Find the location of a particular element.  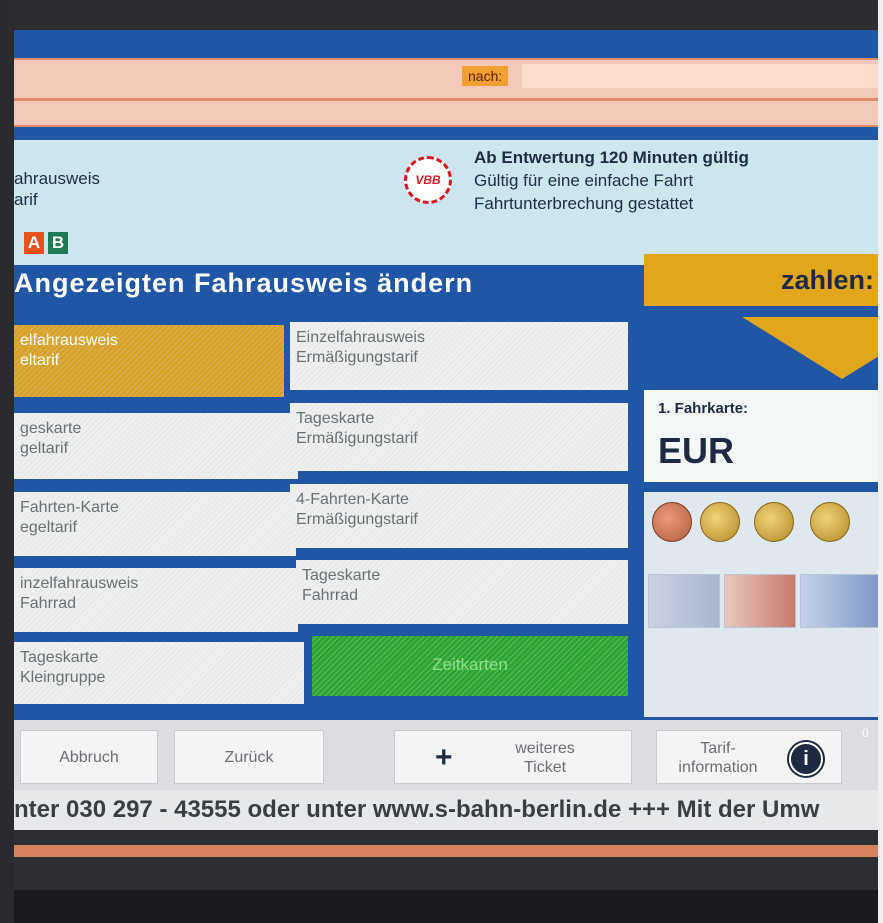

device-bezel-top is located at coordinates (441, 16).